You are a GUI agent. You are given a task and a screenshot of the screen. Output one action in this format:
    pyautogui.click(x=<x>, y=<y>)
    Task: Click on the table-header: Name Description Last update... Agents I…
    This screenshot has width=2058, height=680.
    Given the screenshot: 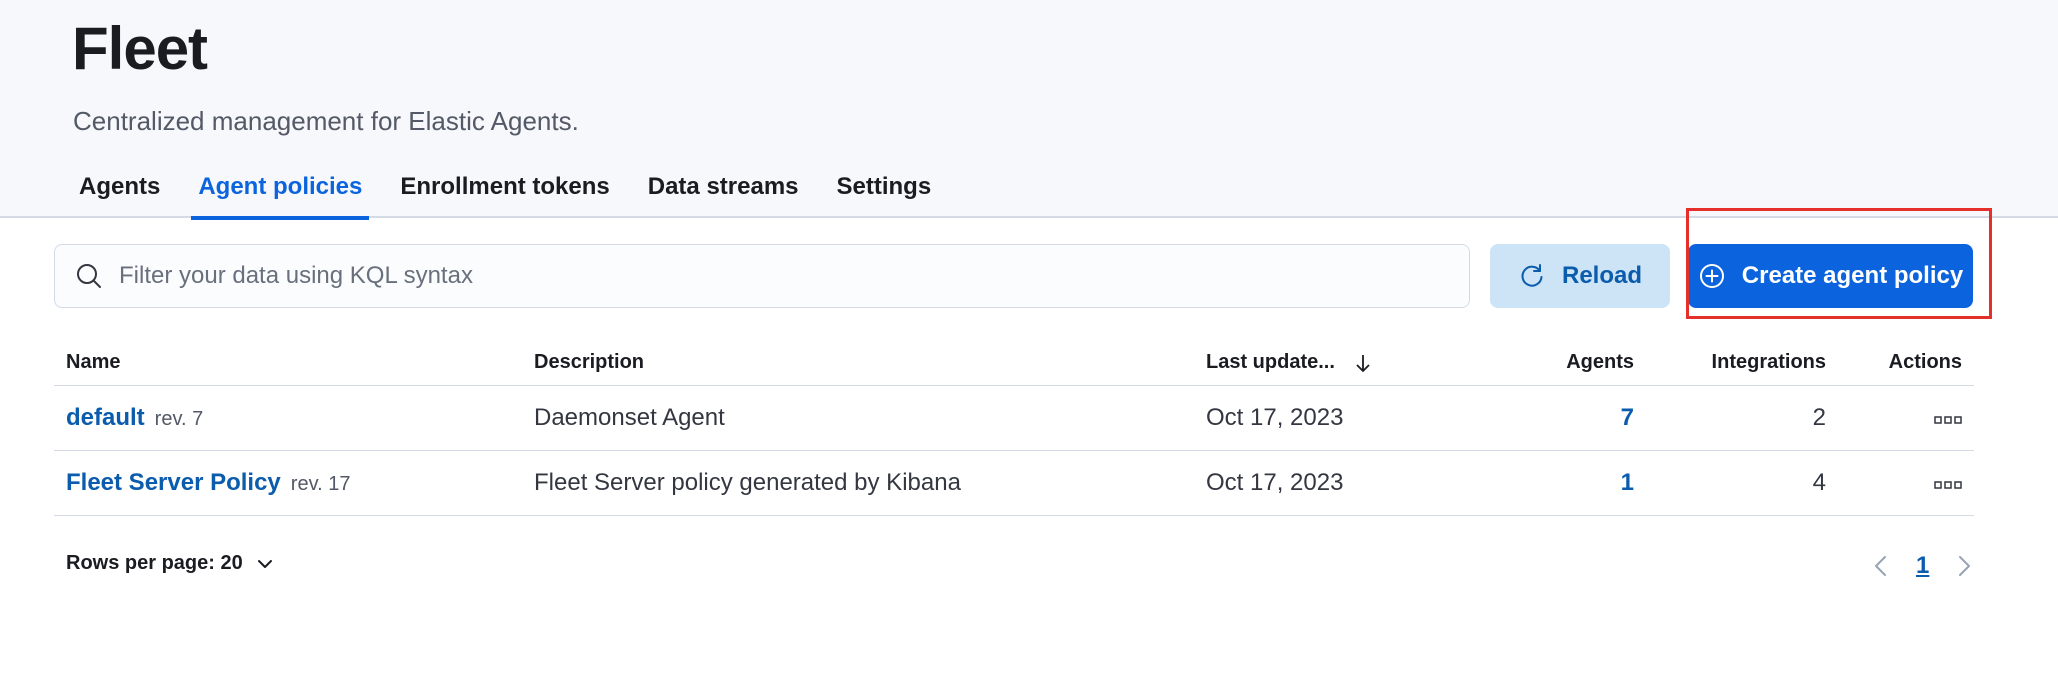 What is the action you would take?
    pyautogui.click(x=1014, y=363)
    